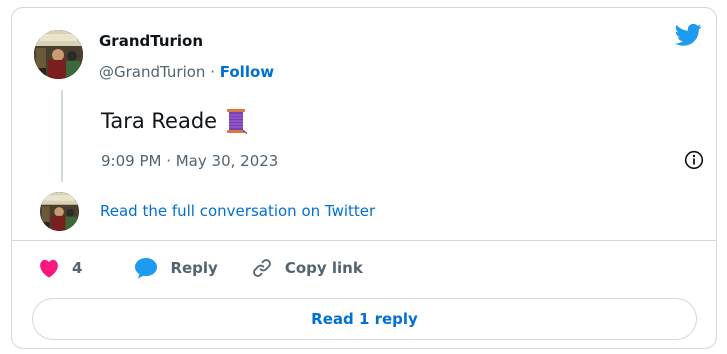  I want to click on tweet-text-line: Tara Reade, so click(174, 121).